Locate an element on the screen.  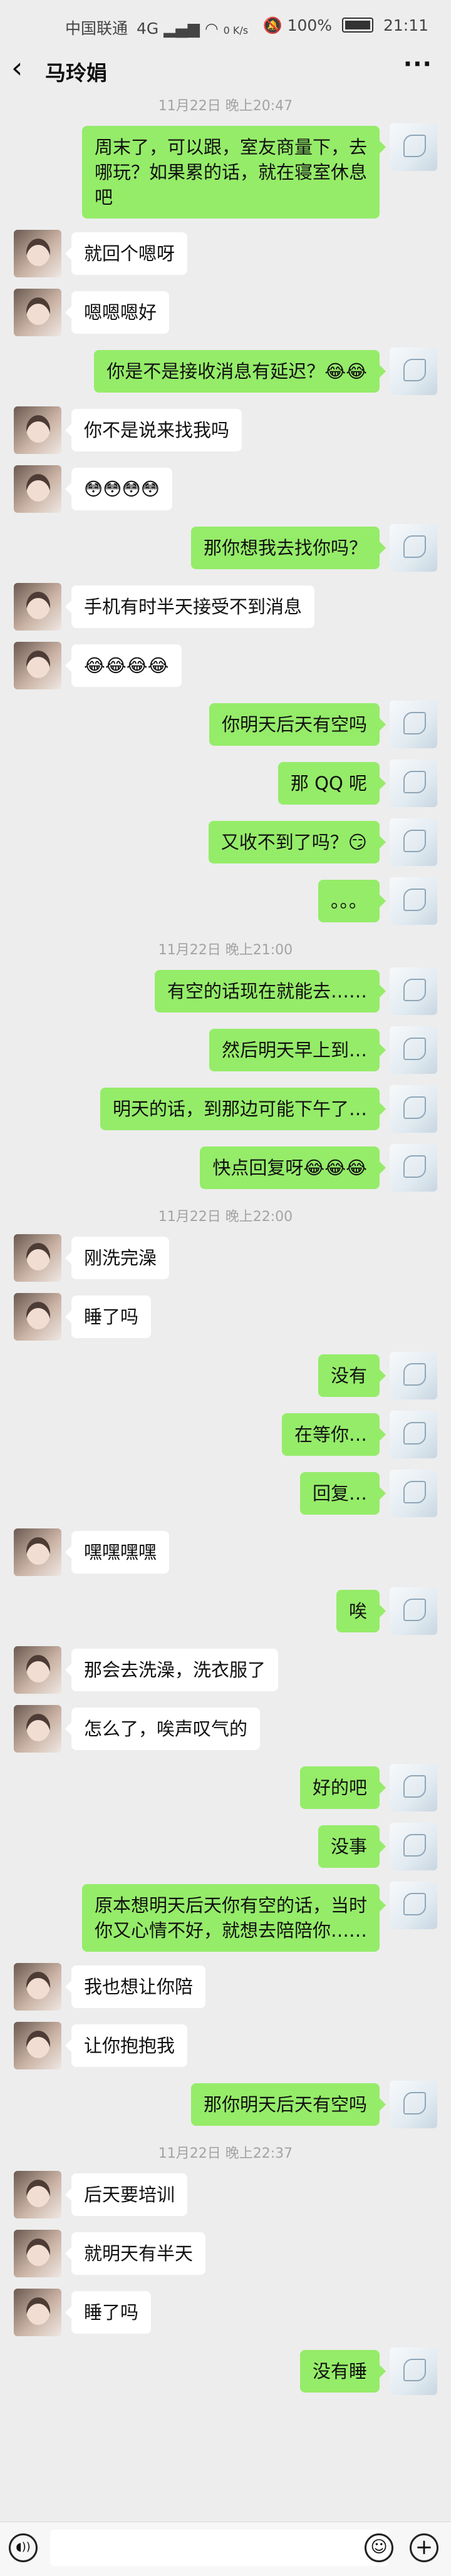
message-bubble: 嘿嘿嘿嘿 is located at coordinates (117, 1552).